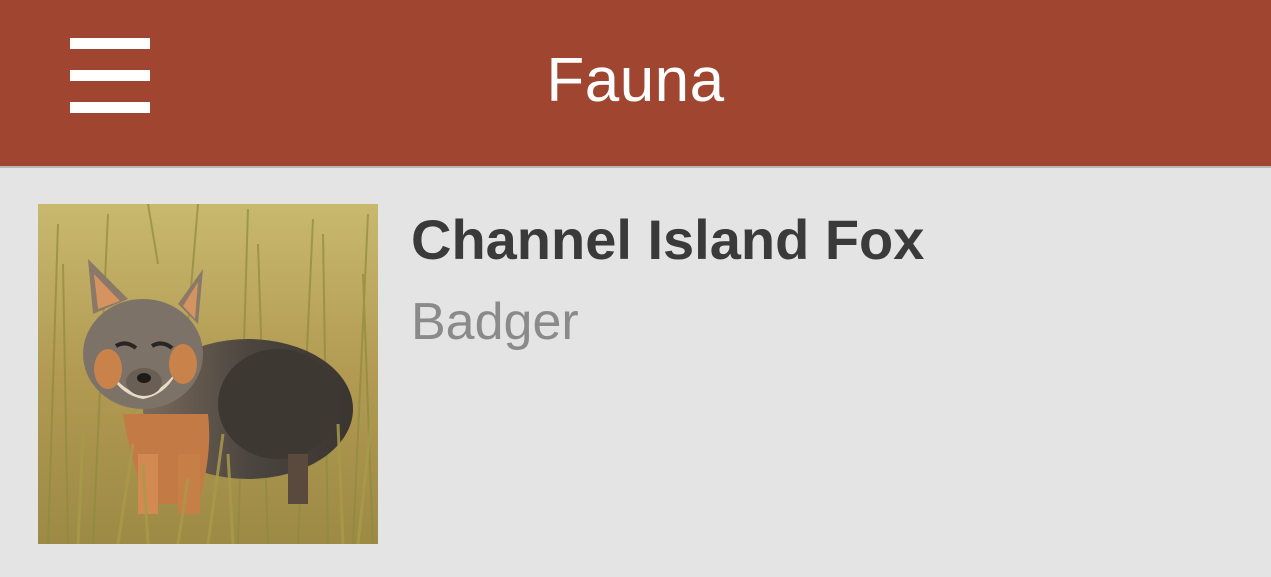 Image resolution: width=1271 pixels, height=577 pixels. Describe the element at coordinates (635, 80) in the screenshot. I see `page-title: Fauna` at that location.